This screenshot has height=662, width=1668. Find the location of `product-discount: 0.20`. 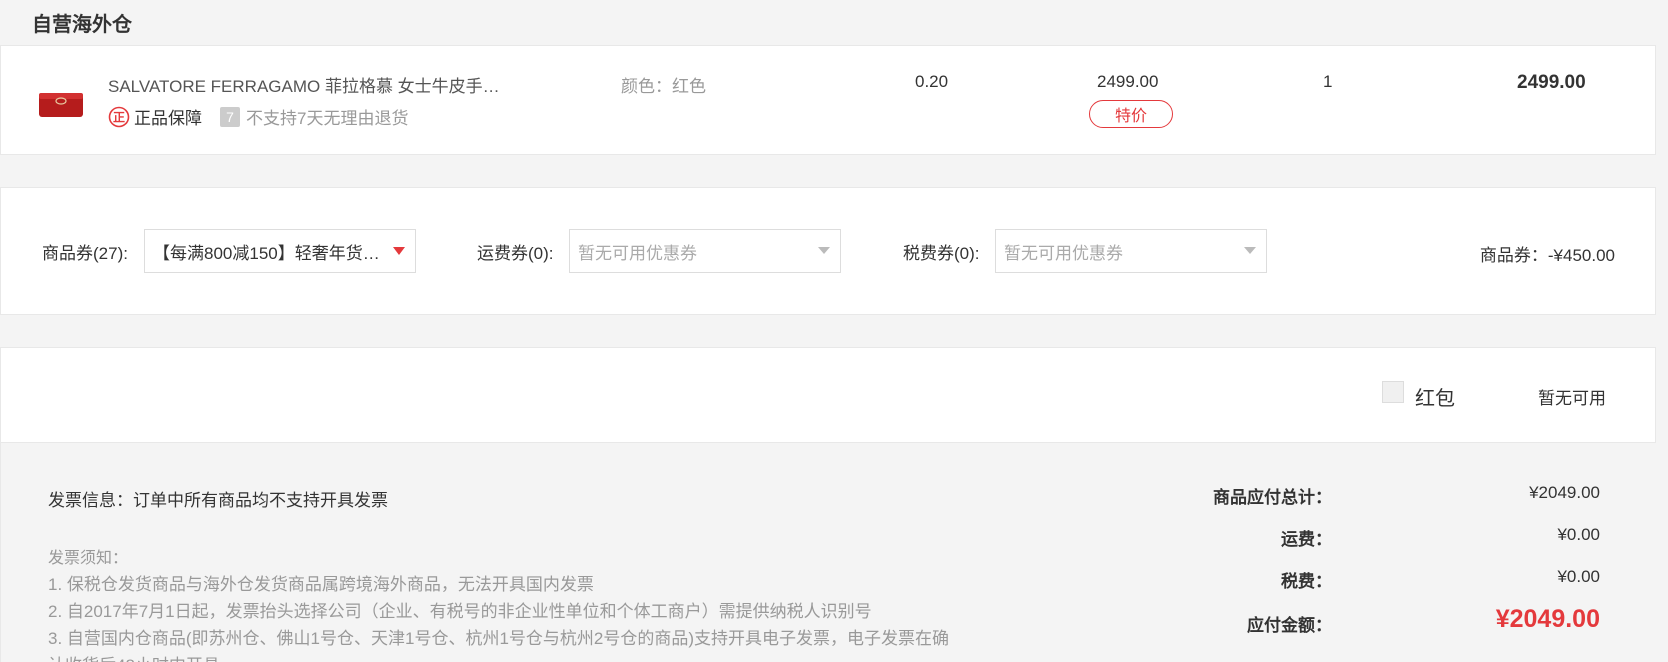

product-discount: 0.20 is located at coordinates (932, 81).